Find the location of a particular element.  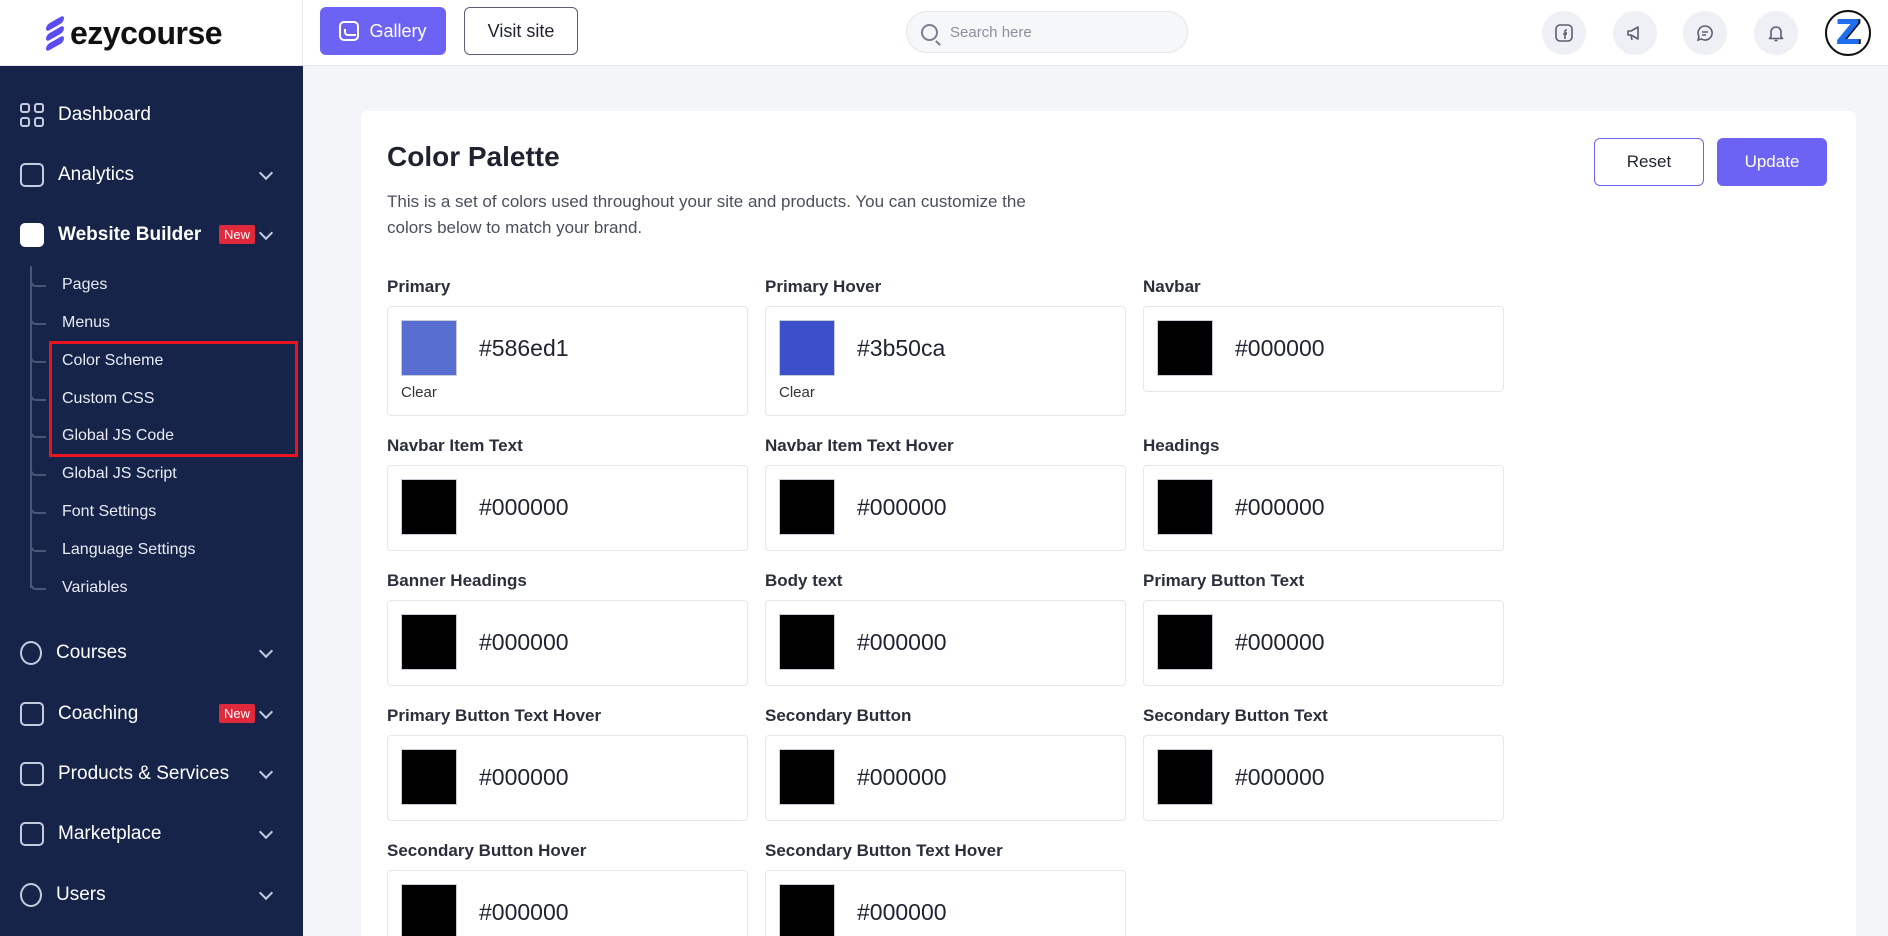

sidebar-subitem-font-settings: Font Settings is located at coordinates (160, 512).